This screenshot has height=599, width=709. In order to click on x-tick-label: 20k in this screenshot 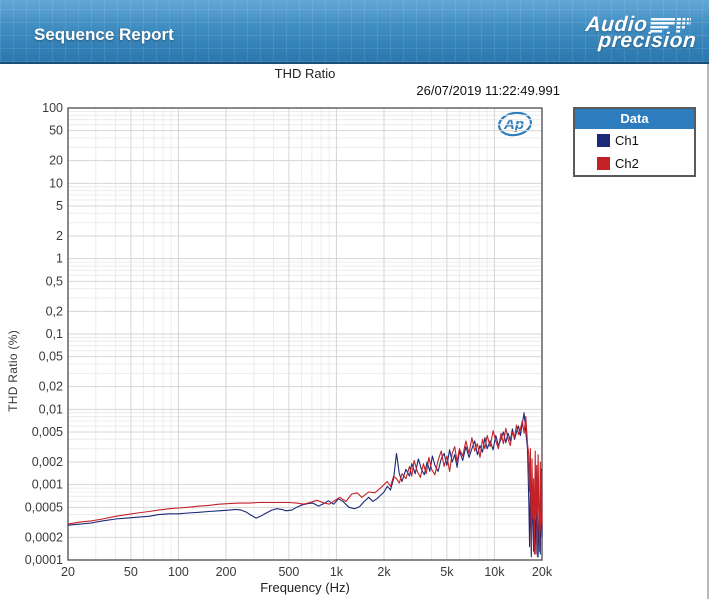, I will do `click(542, 572)`.